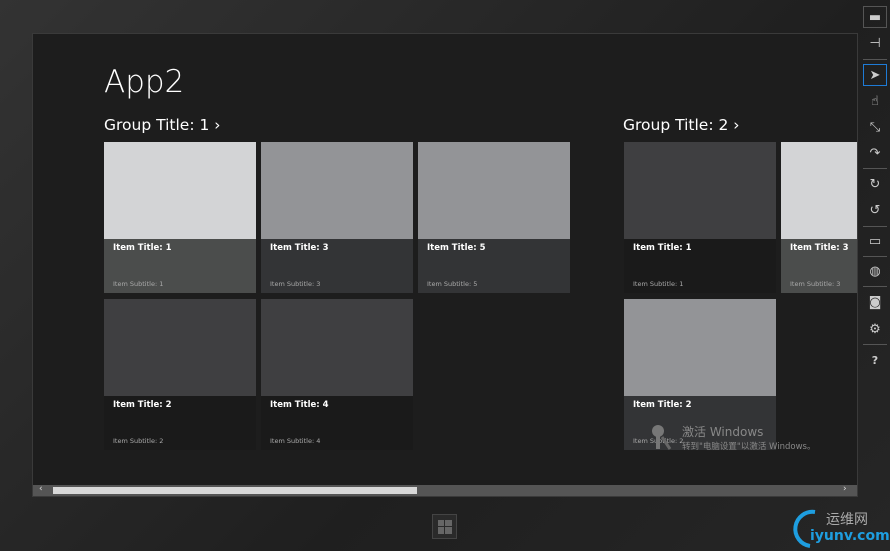 The height and width of the screenshot is (551, 890). What do you see at coordinates (235, 490) in the screenshot?
I see `scrollbar-thumb` at bounding box center [235, 490].